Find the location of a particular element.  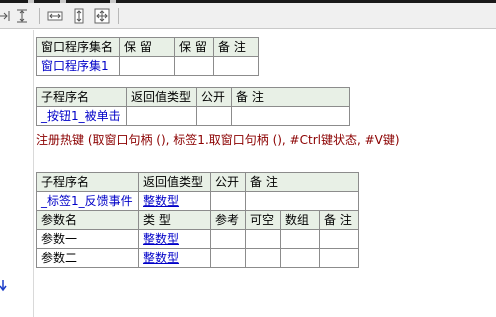

table-header-row: 窗口程序集名 保 留 保 留 备 注 is located at coordinates (147, 47).